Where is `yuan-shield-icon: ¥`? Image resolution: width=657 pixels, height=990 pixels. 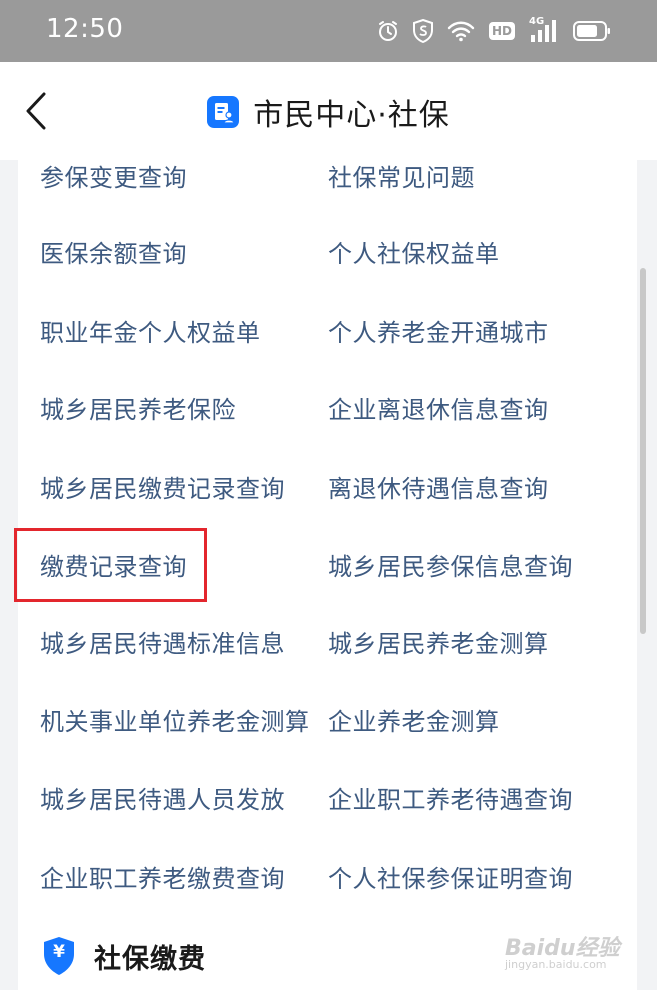
yuan-shield-icon: ¥ is located at coordinates (59, 956).